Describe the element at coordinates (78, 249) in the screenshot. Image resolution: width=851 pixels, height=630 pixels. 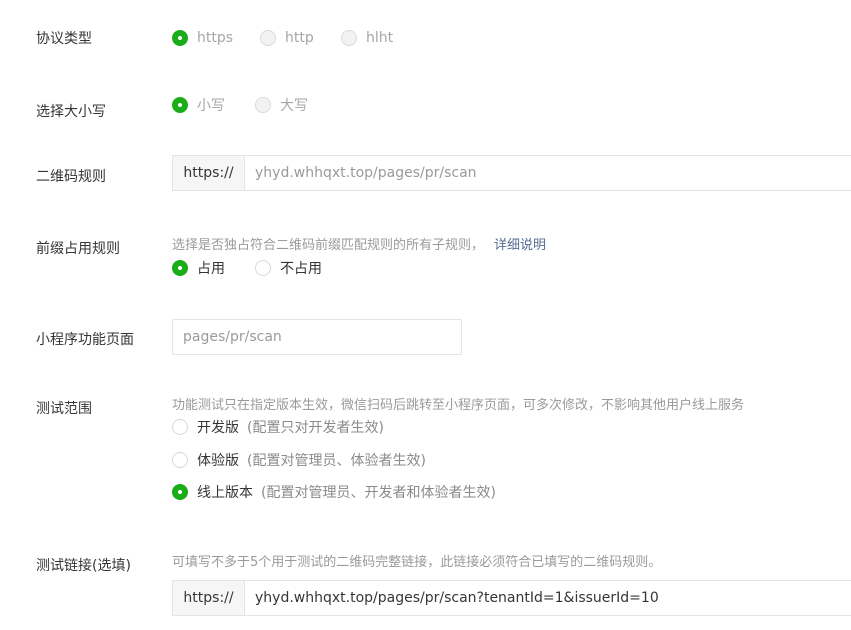
I see `prefix-occupy-label: 前缀占用规则` at that location.